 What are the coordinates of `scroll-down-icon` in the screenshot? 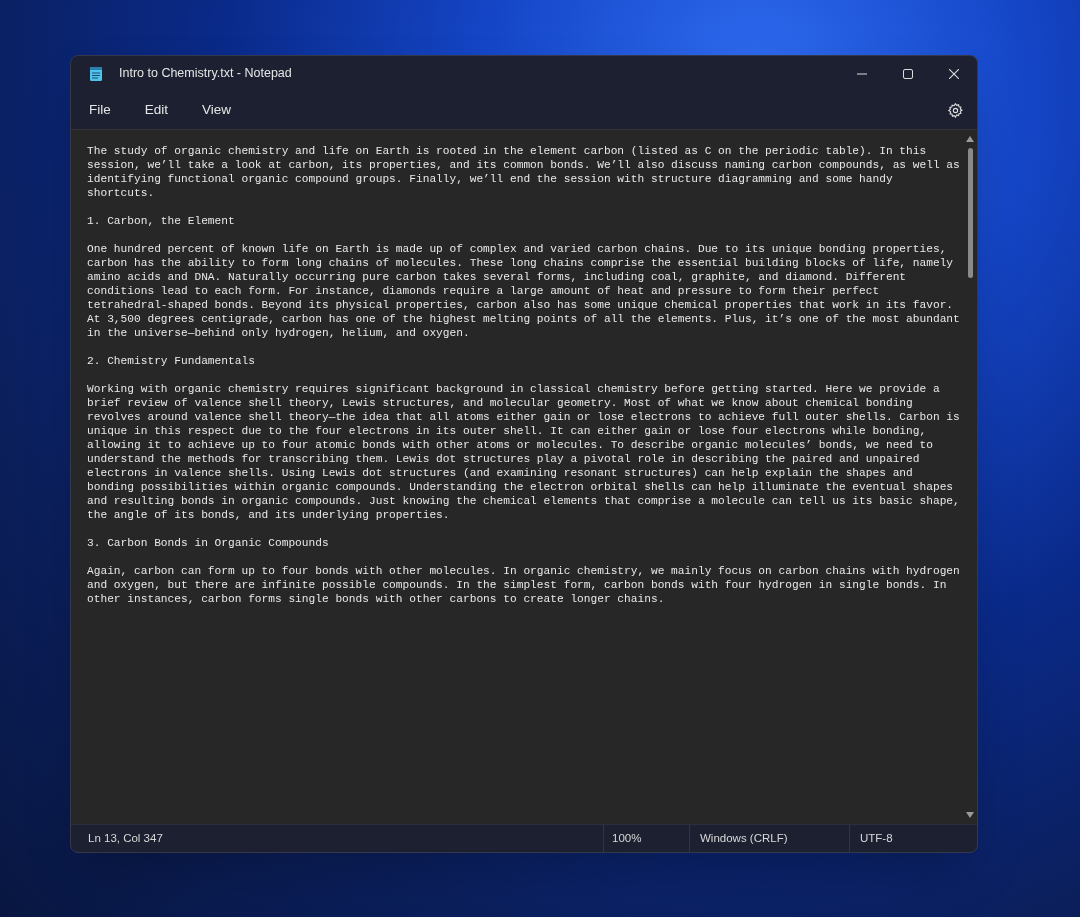 It's located at (970, 815).